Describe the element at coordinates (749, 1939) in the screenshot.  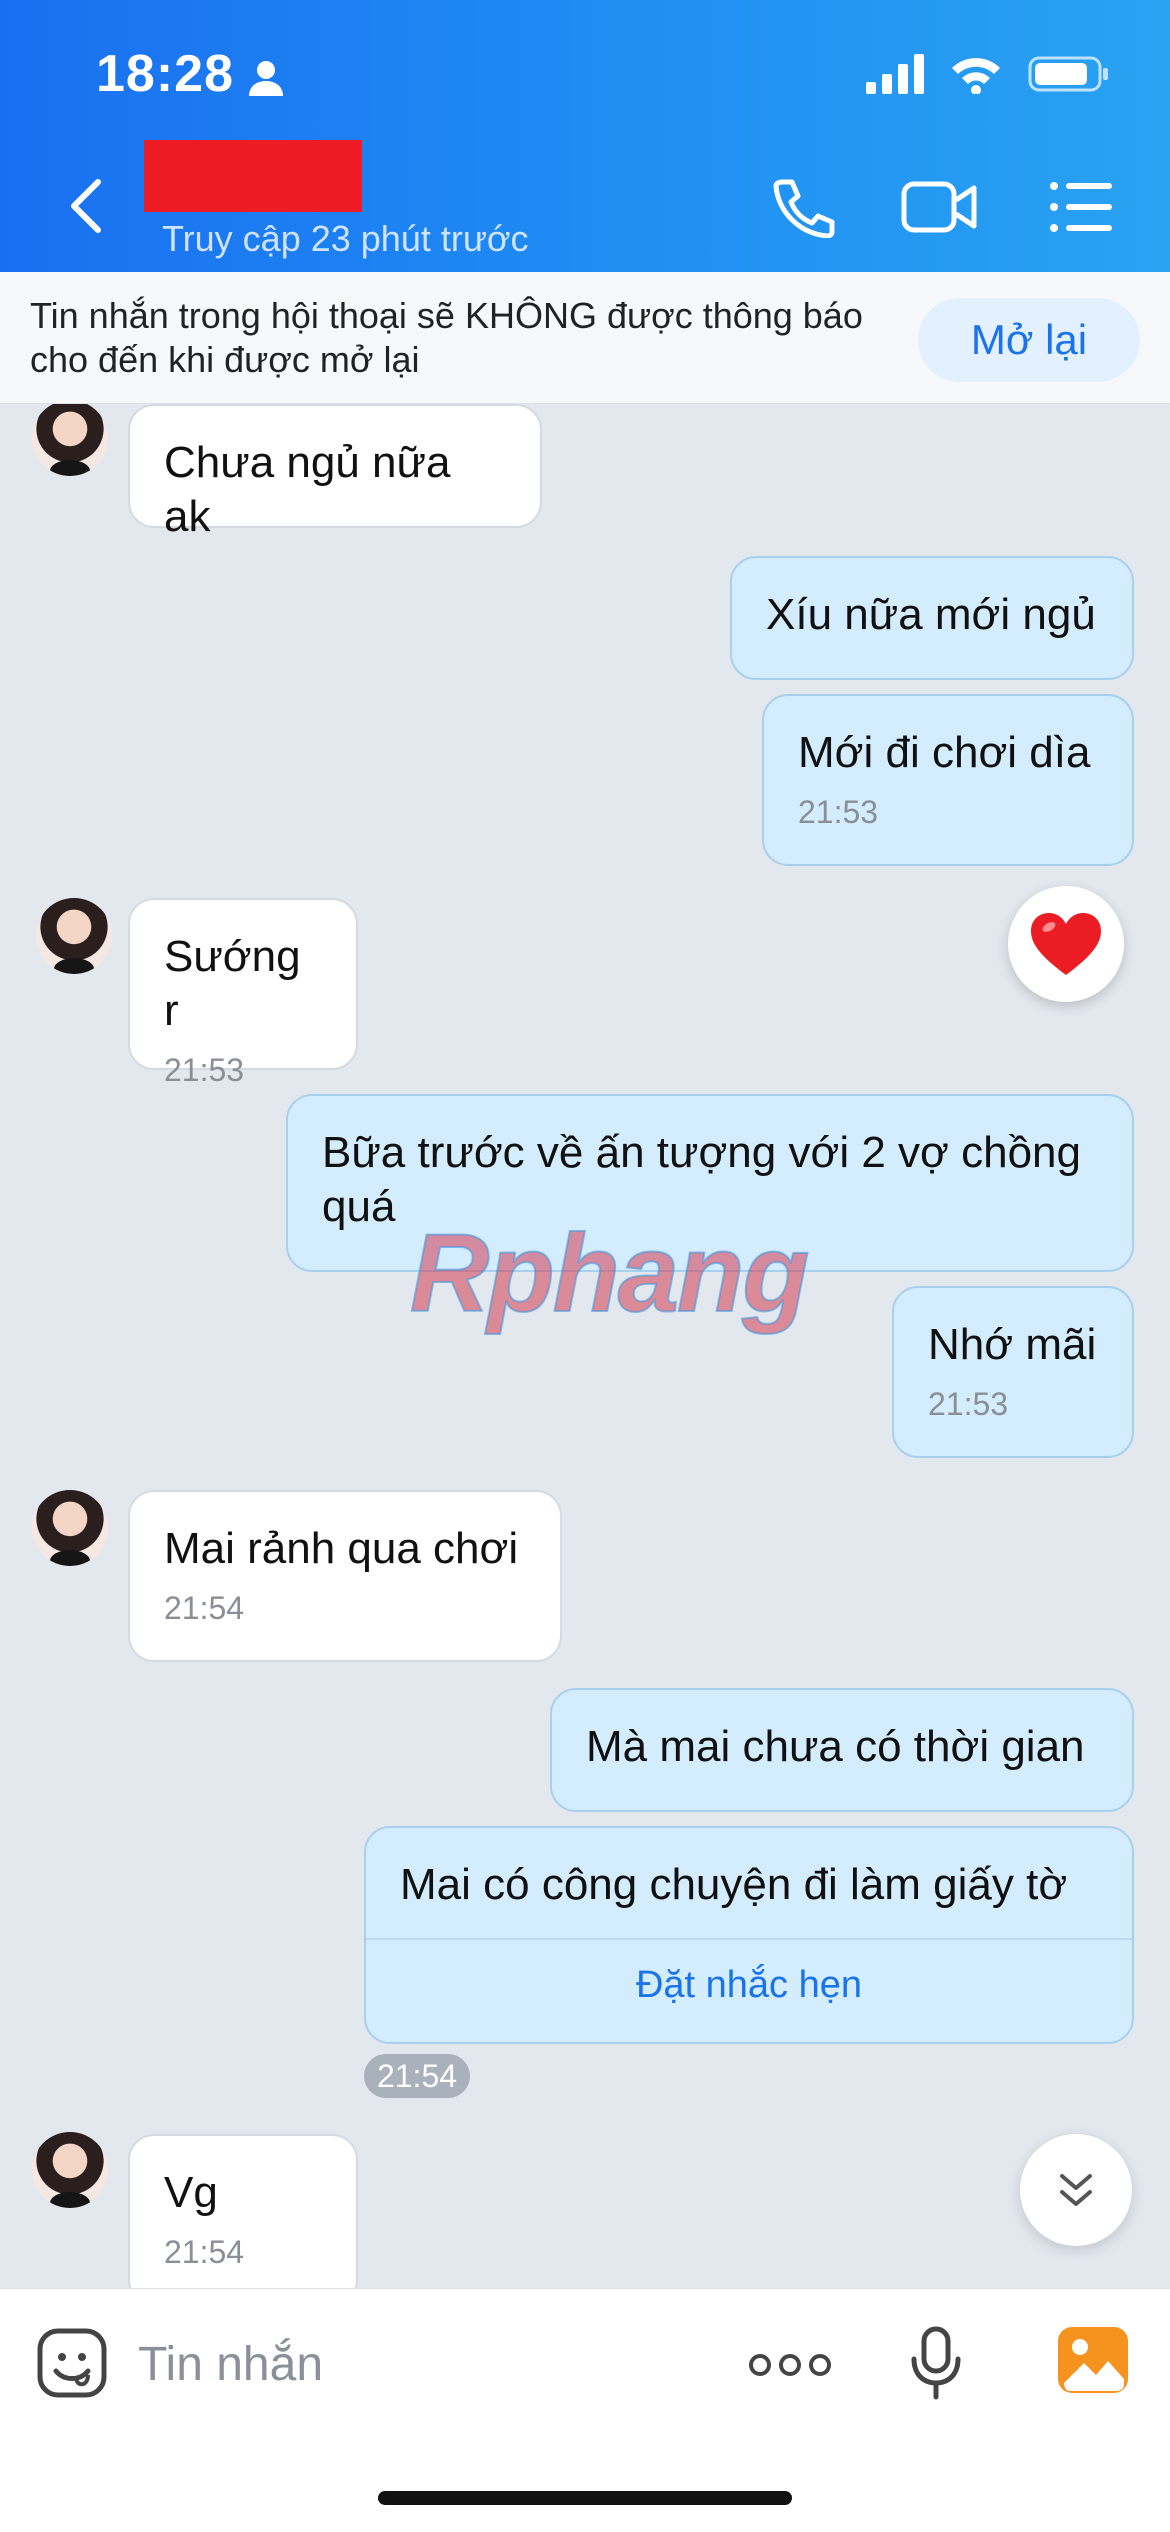
I see `bubble-divider` at that location.